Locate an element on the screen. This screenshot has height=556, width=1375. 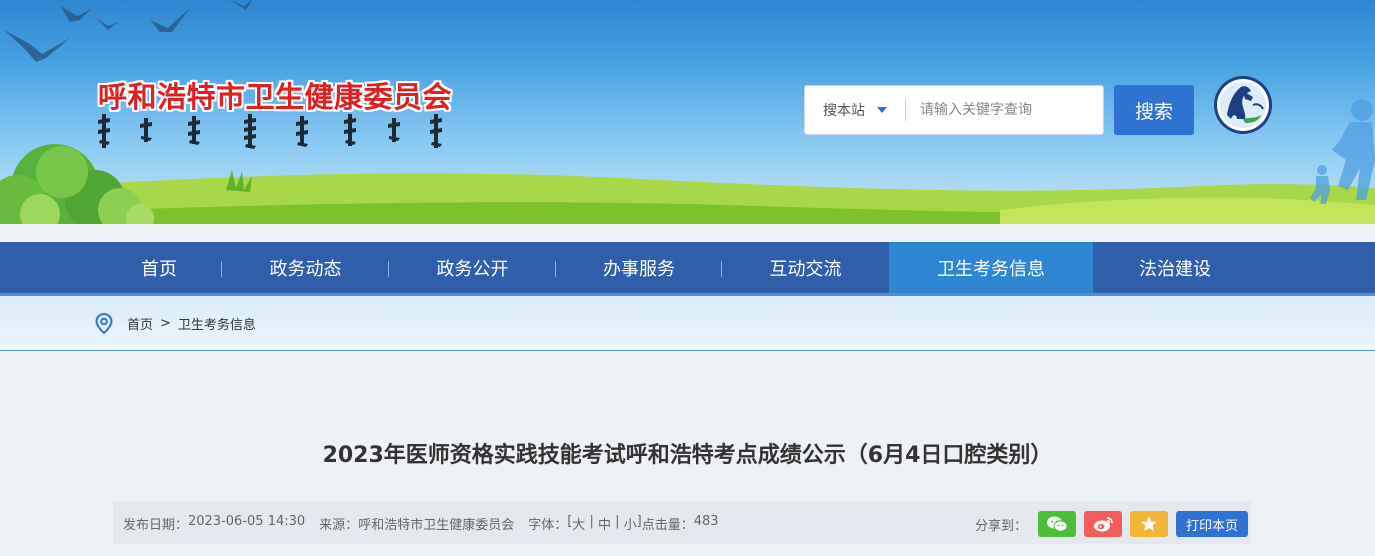
publish-date: 2023-06-05 14:30 is located at coordinates (247, 521).